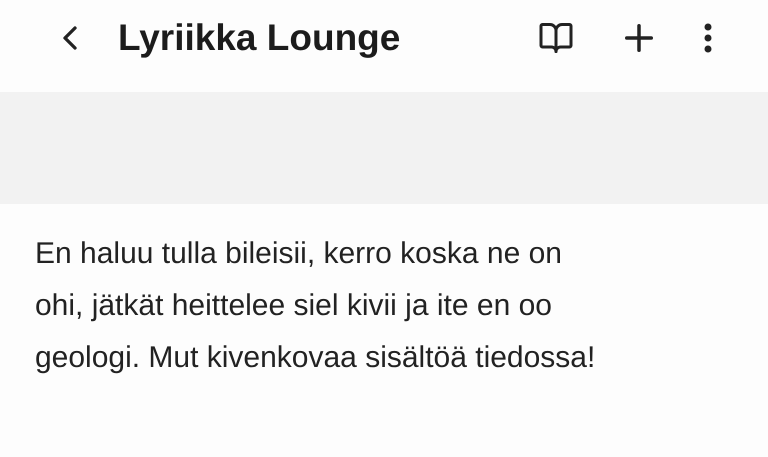 This screenshot has width=768, height=457. I want to click on page-title: Lyriikka Lounge, so click(260, 38).